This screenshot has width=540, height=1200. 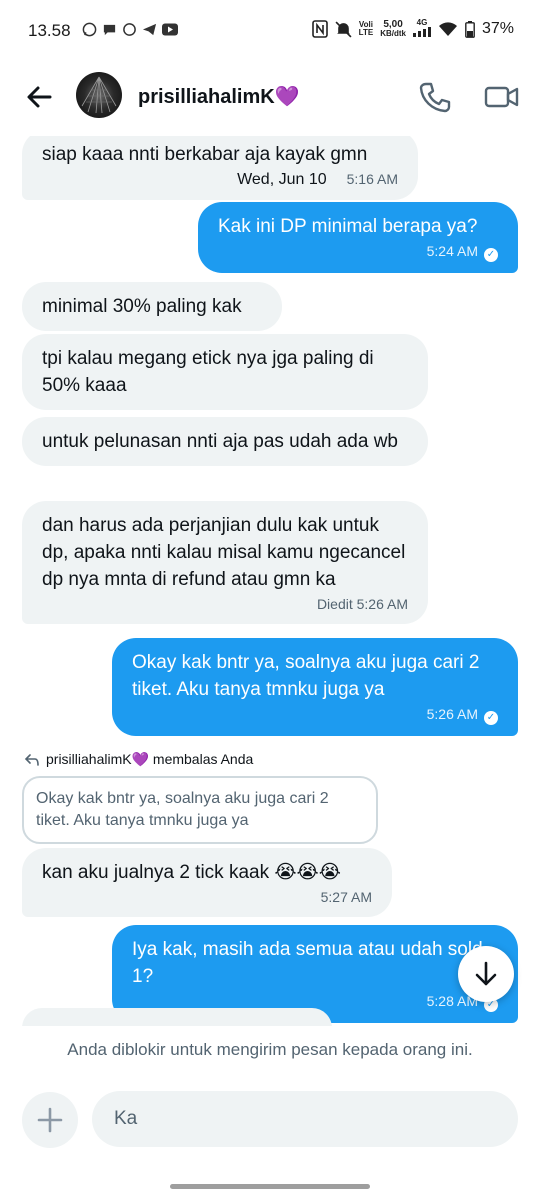 I want to click on status-bar: 13.58 Voli LTE 5,00 KB/dtk 4G 37%, so click(x=270, y=30).